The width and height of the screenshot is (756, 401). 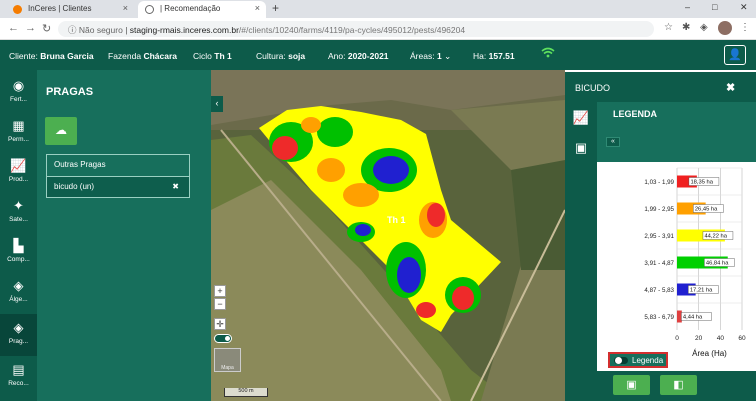 I want to click on minimize-icon: –, so click(x=687, y=7).